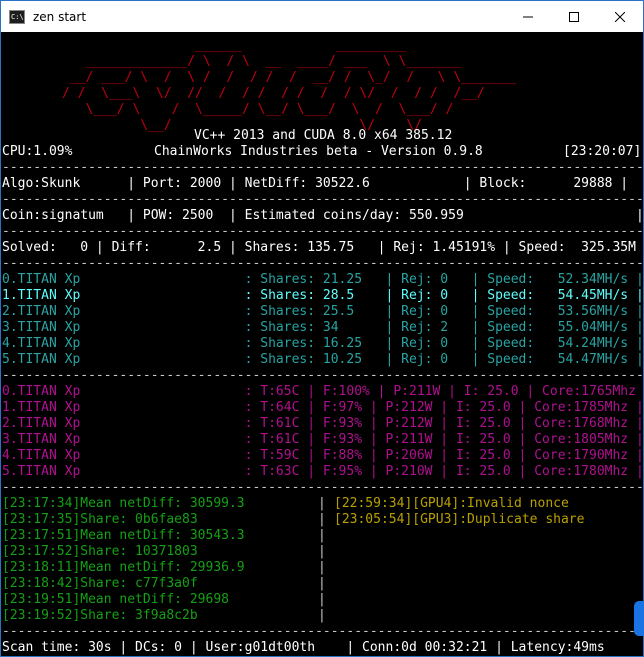 The width and height of the screenshot is (644, 657). I want to click on clock: [23:20:07], so click(602, 151).